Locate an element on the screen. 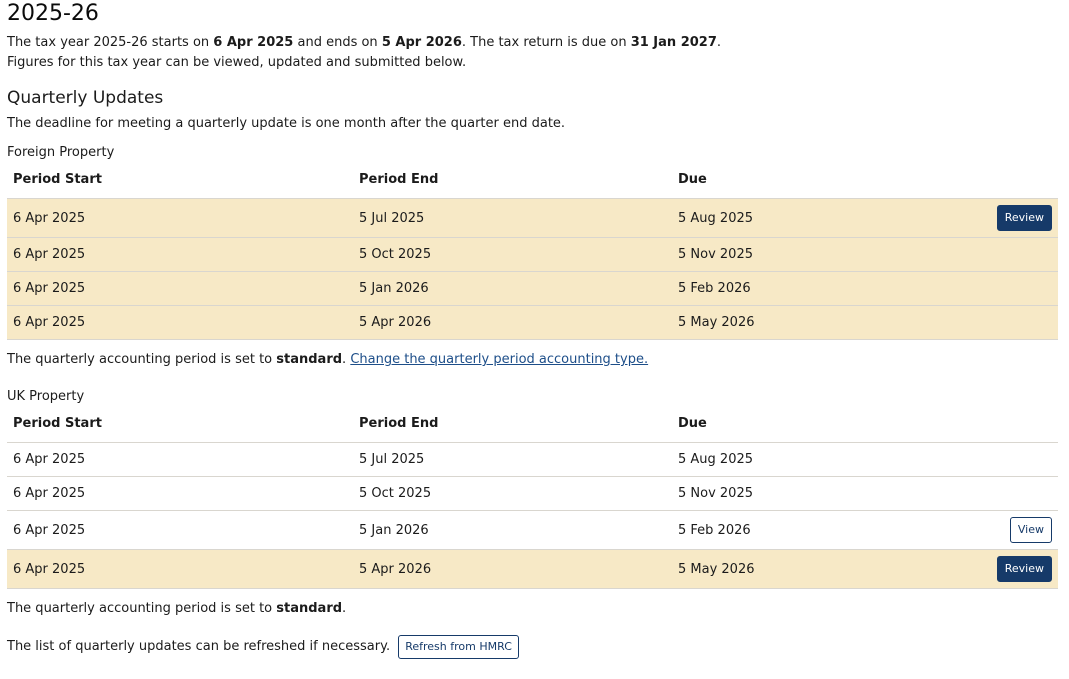 The width and height of the screenshot is (1069, 679). table-row: 6 Apr 2025 5 Jan 2026 5 Feb 2026 is located at coordinates (532, 288).